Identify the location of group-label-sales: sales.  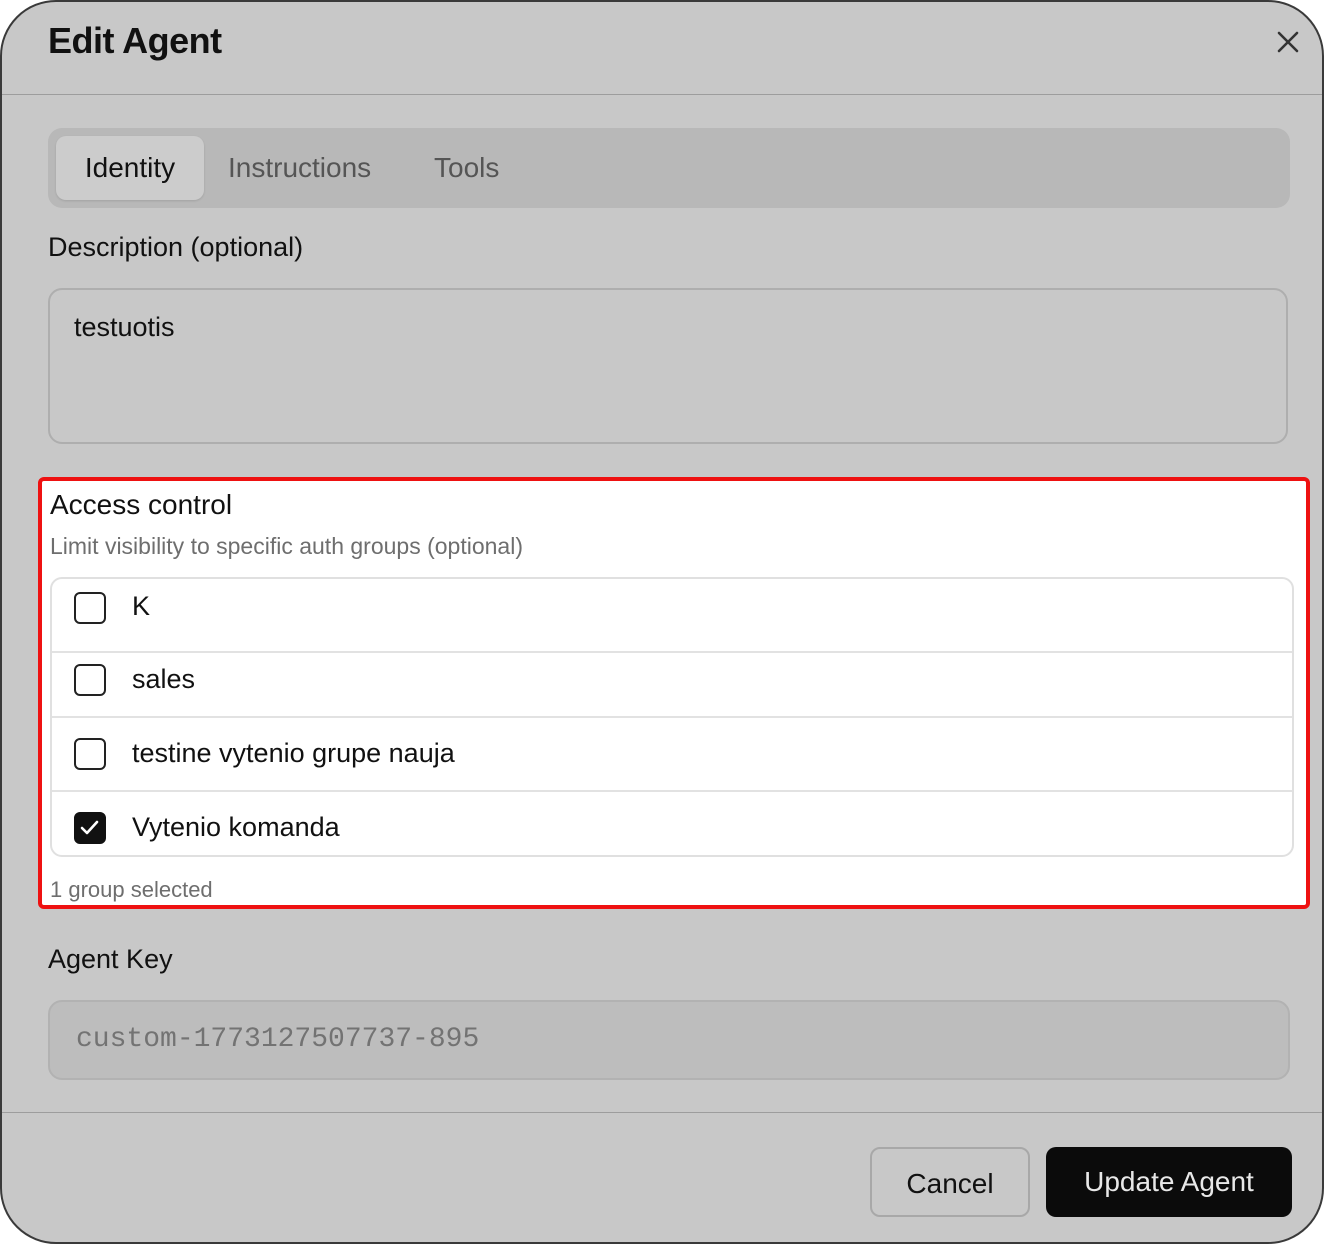
(164, 679).